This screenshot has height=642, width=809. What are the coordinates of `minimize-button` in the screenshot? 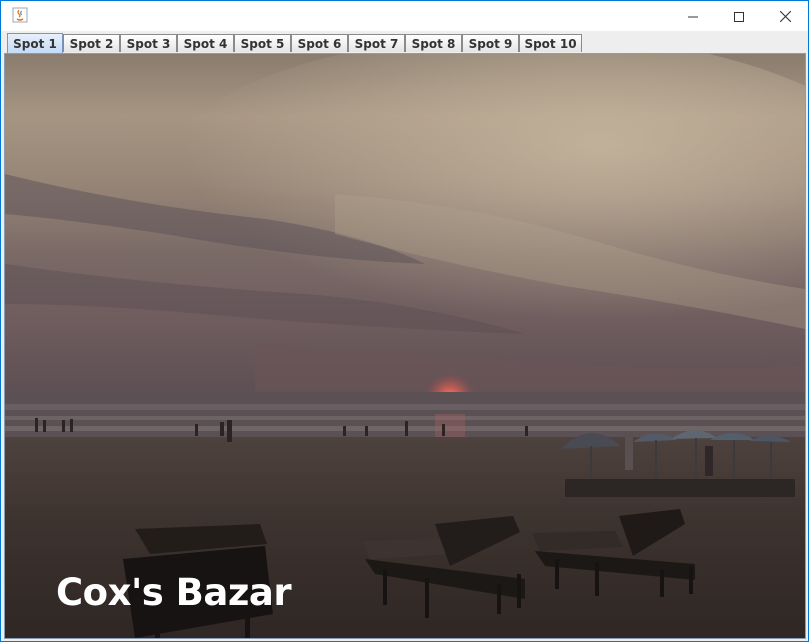 It's located at (693, 16).